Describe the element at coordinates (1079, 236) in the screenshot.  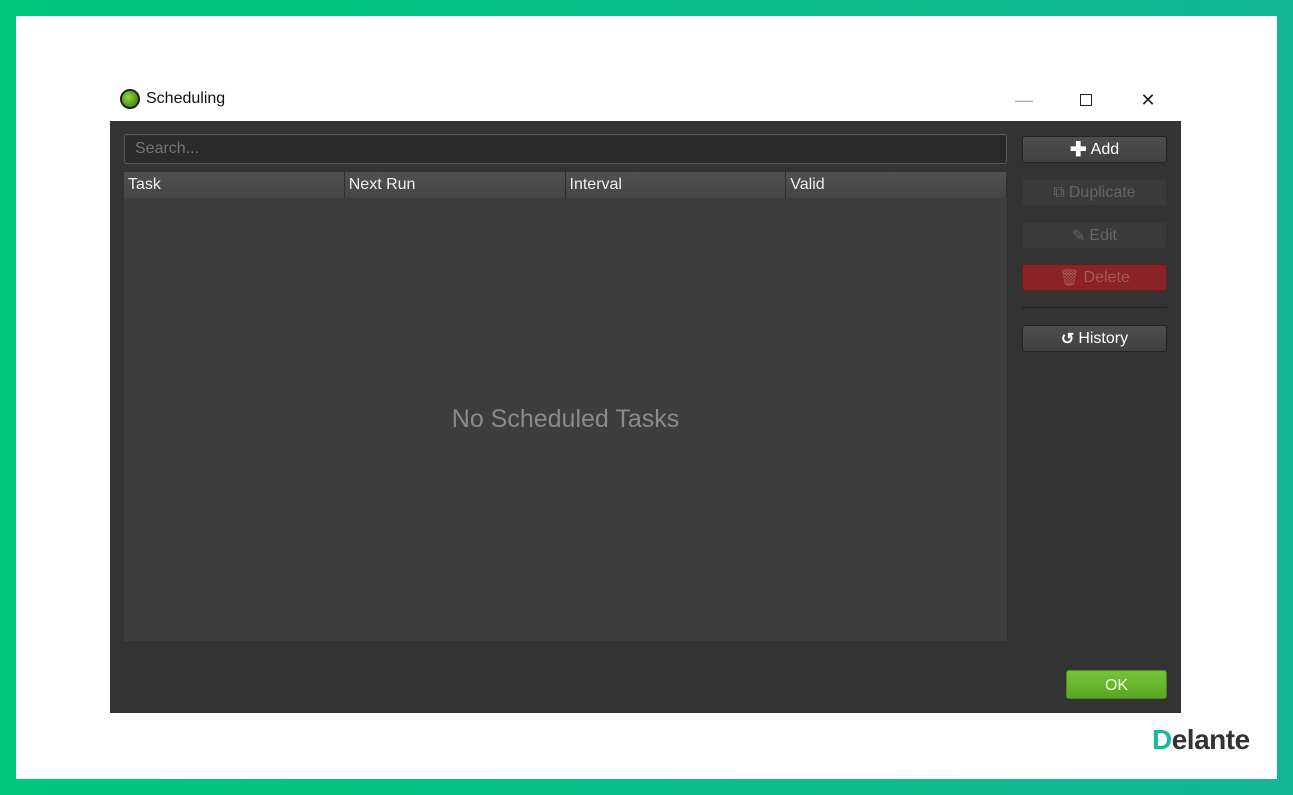
I see `edit-icon: ✎` at that location.